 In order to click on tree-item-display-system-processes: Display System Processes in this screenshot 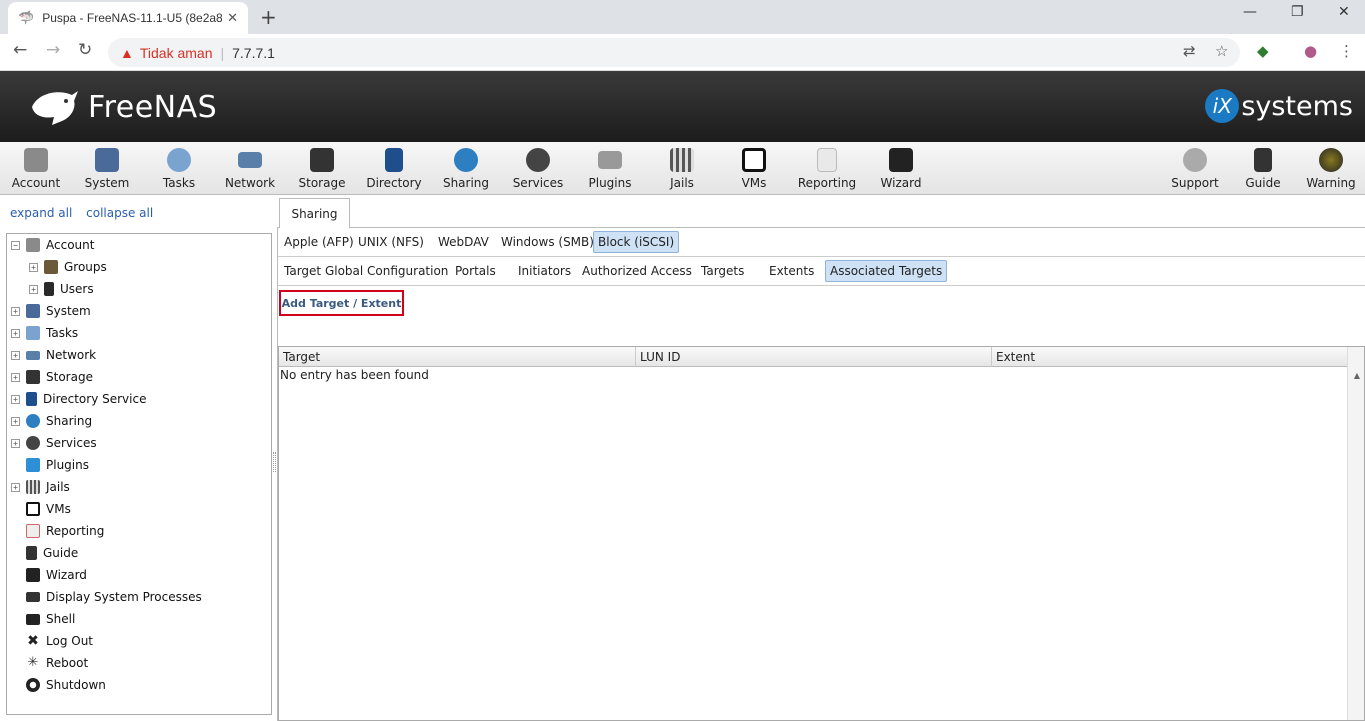, I will do `click(114, 597)`.